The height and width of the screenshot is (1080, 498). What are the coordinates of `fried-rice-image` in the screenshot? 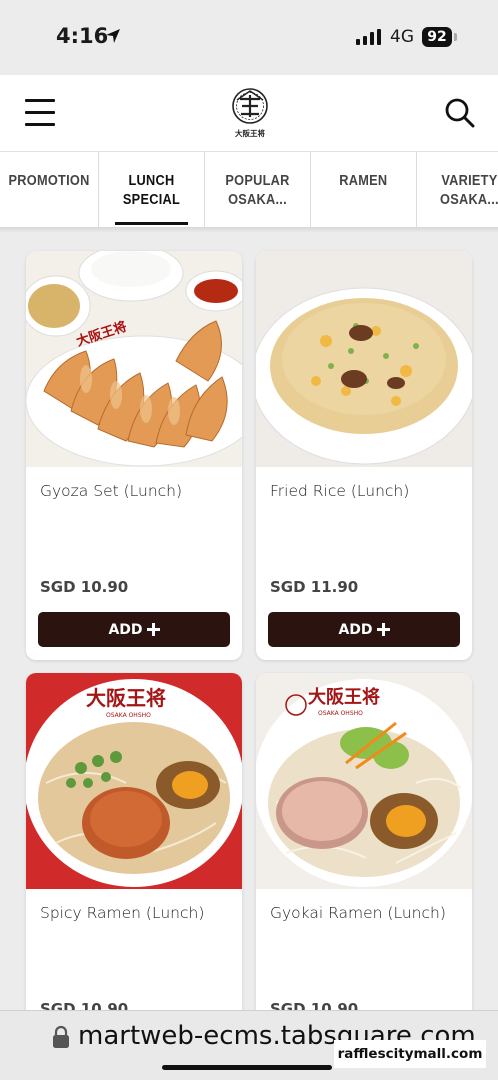 It's located at (364, 359).